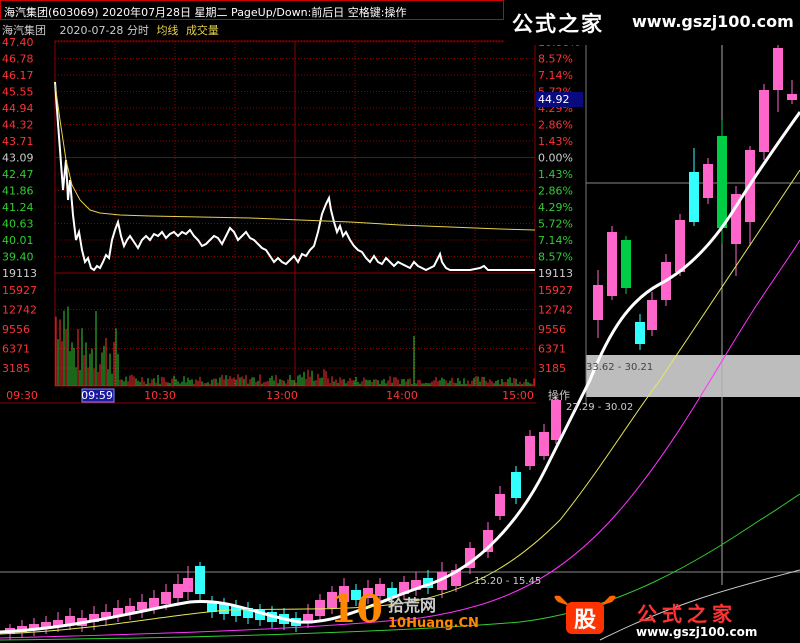 The width and height of the screenshot is (800, 643). Describe the element at coordinates (619, 367) in the screenshot. I see `kline-annotation: 33.62 - 30.21` at that location.